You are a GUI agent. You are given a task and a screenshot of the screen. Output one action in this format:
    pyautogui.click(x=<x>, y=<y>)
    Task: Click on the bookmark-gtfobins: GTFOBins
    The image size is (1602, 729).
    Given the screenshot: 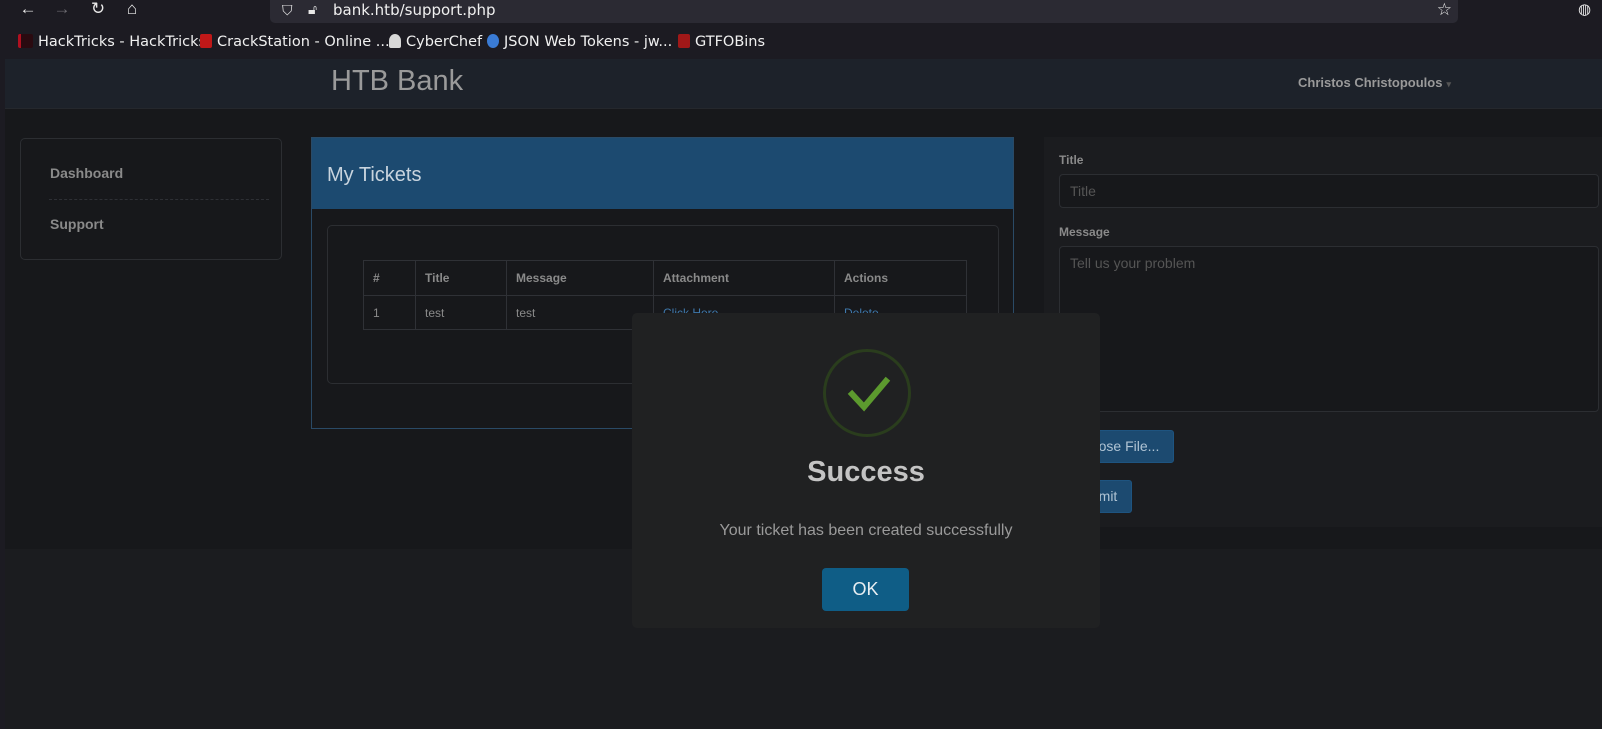 What is the action you would take?
    pyautogui.click(x=721, y=42)
    